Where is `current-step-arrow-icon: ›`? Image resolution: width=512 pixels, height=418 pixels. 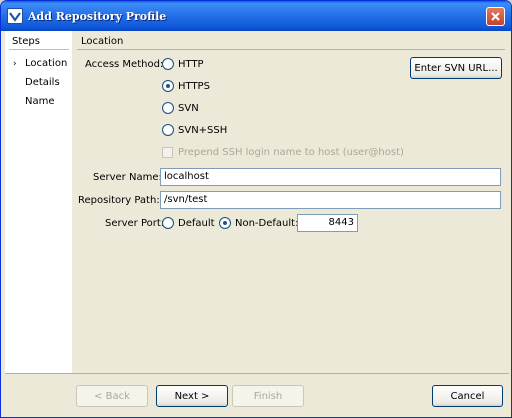 current-step-arrow-icon: › is located at coordinates (15, 64).